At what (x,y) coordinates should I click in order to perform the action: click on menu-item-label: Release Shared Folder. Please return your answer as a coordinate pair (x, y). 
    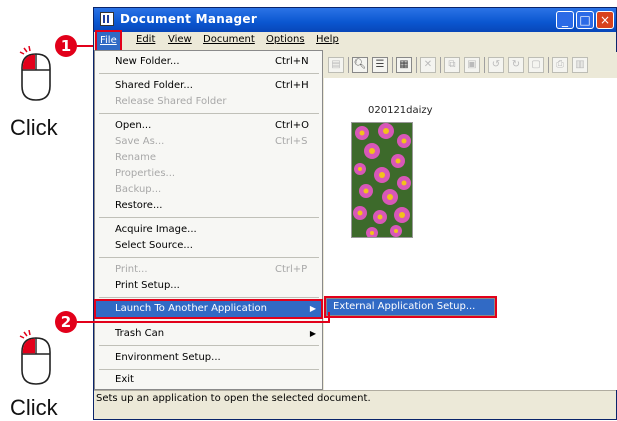
    Looking at the image, I should click on (171, 101).